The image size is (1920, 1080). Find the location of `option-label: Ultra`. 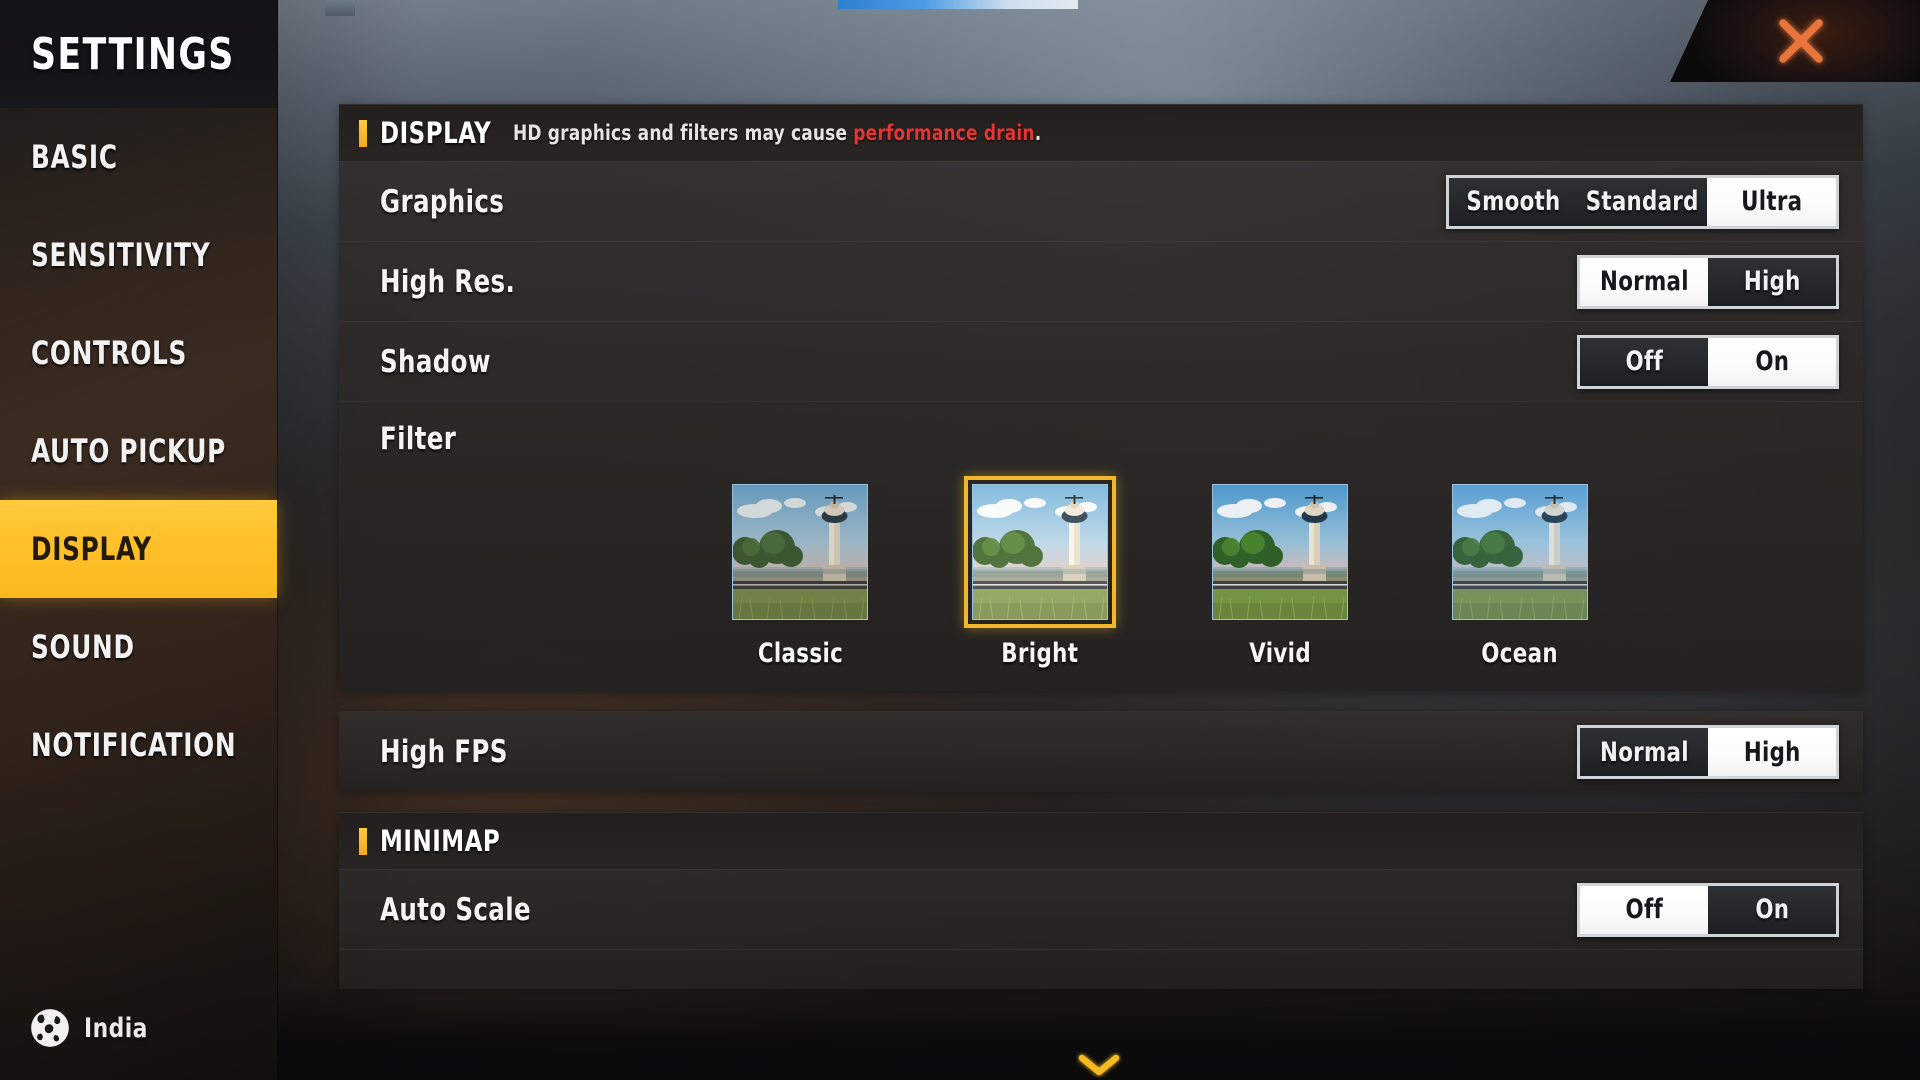

option-label: Ultra is located at coordinates (1771, 201).